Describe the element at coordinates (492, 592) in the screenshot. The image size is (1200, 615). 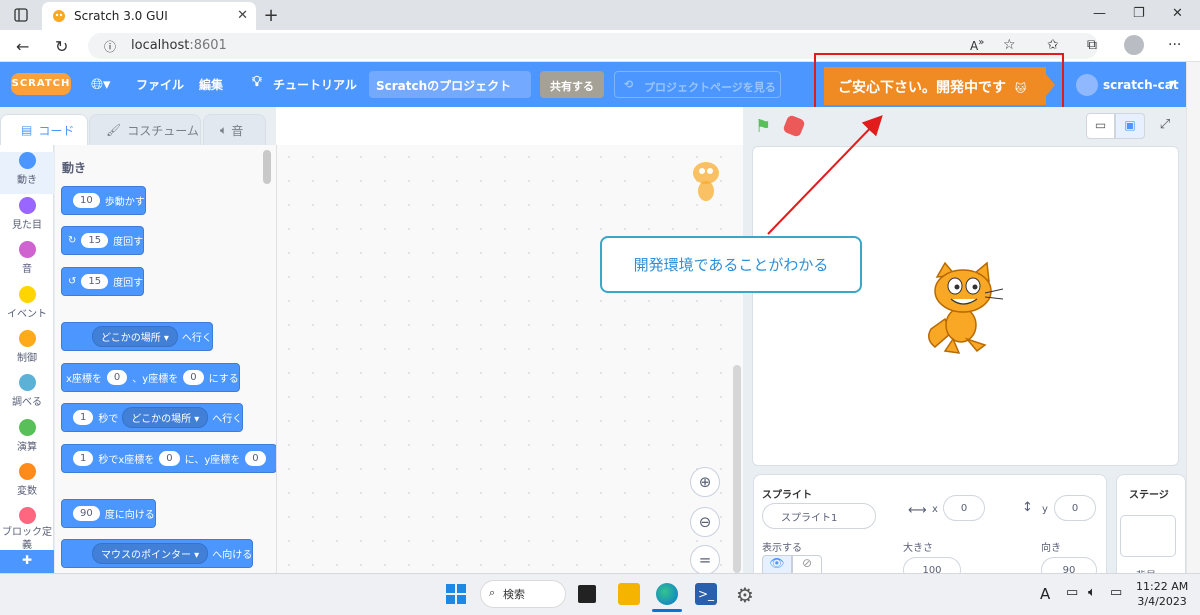
I see `search-icon: ⌕` at that location.